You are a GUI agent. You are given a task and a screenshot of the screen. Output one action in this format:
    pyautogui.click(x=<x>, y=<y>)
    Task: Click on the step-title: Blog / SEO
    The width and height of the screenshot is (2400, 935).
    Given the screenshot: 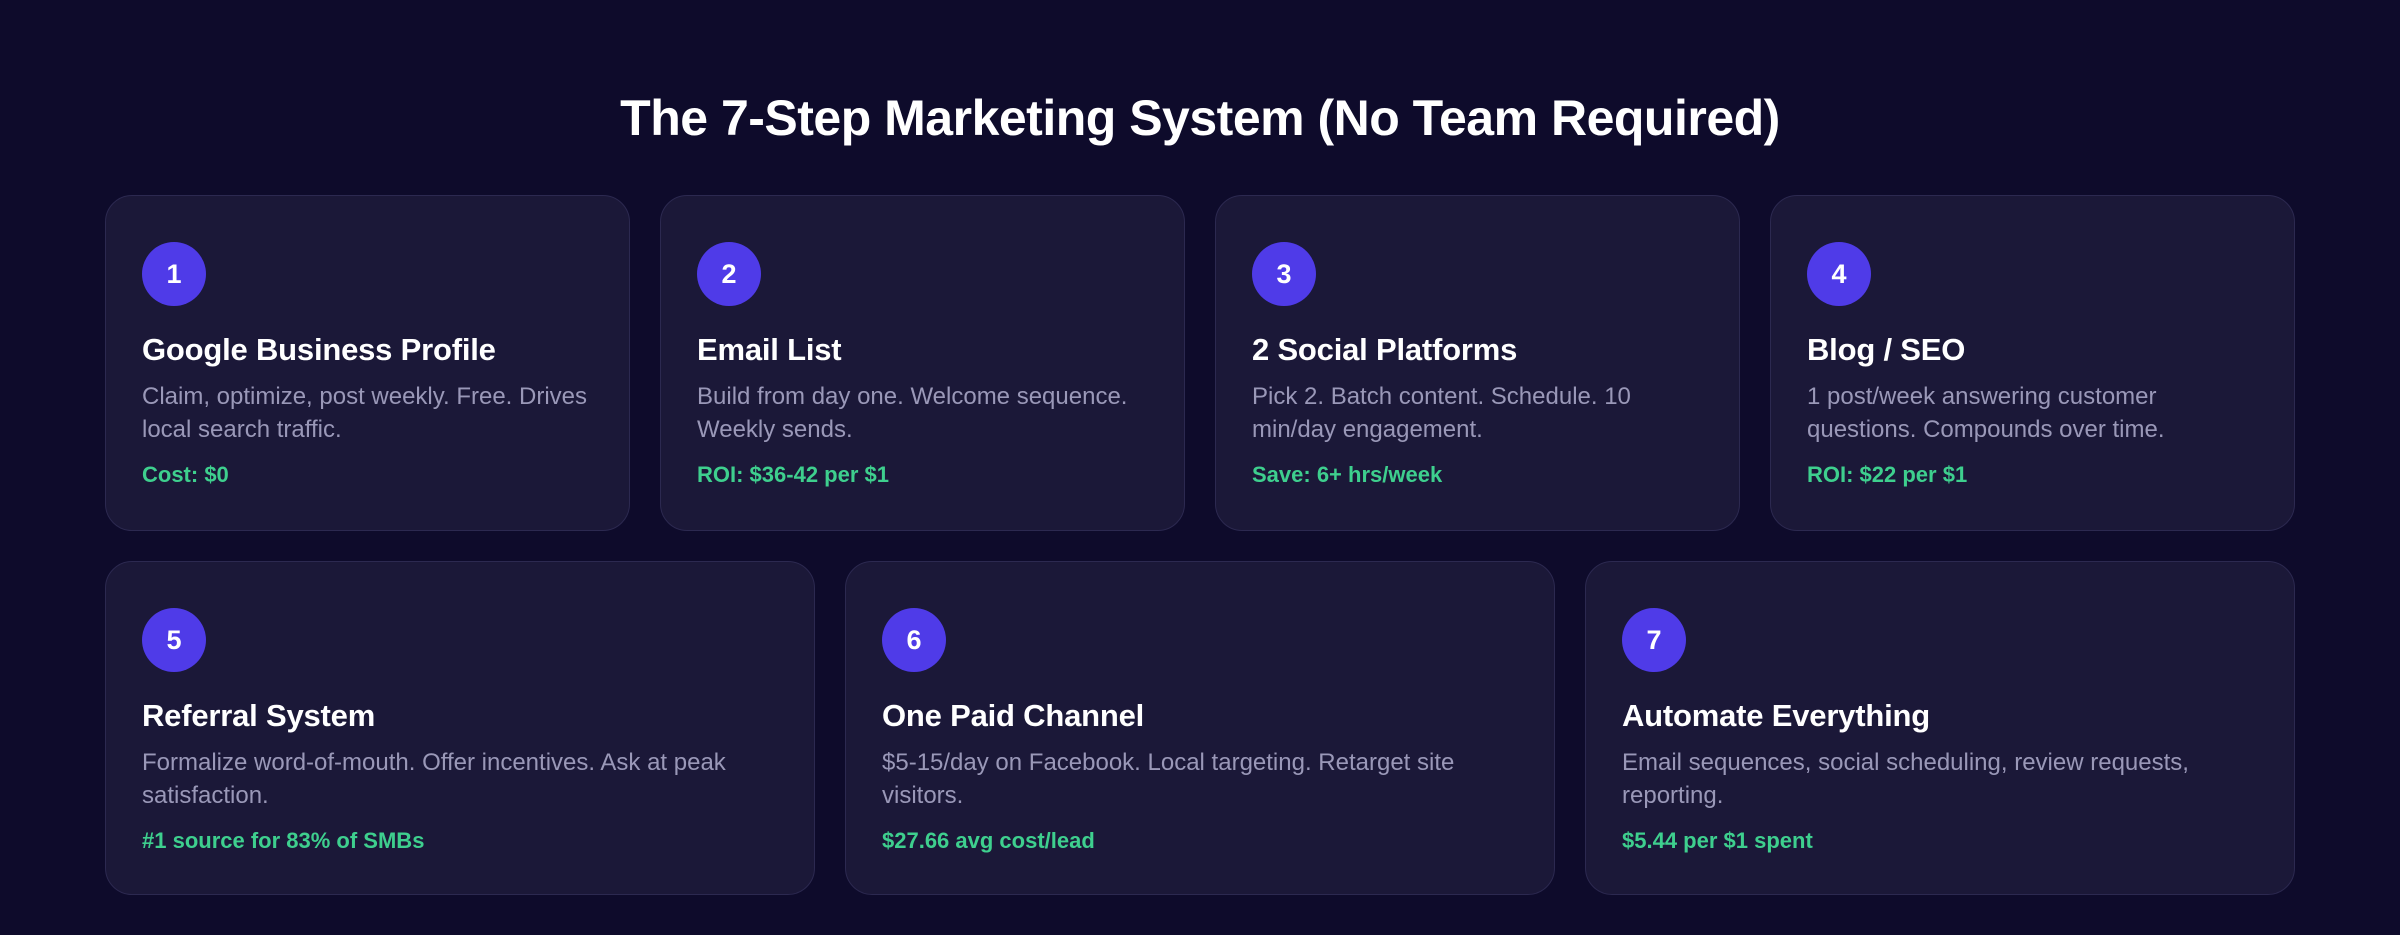 What is the action you would take?
    pyautogui.click(x=1886, y=349)
    